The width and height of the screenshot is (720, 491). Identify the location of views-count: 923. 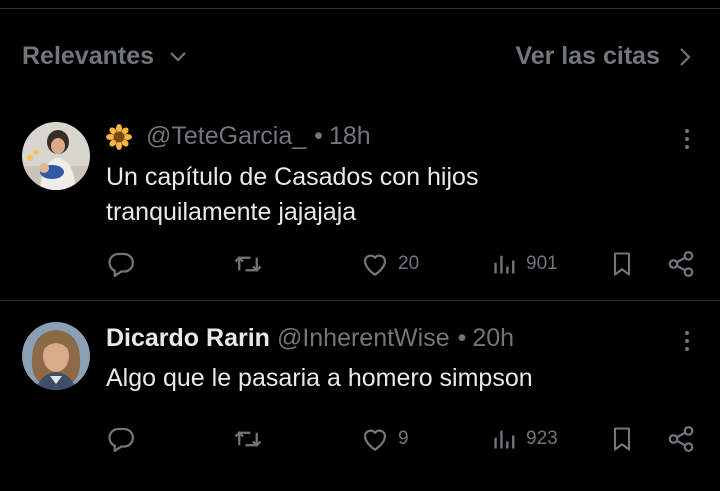
(542, 438).